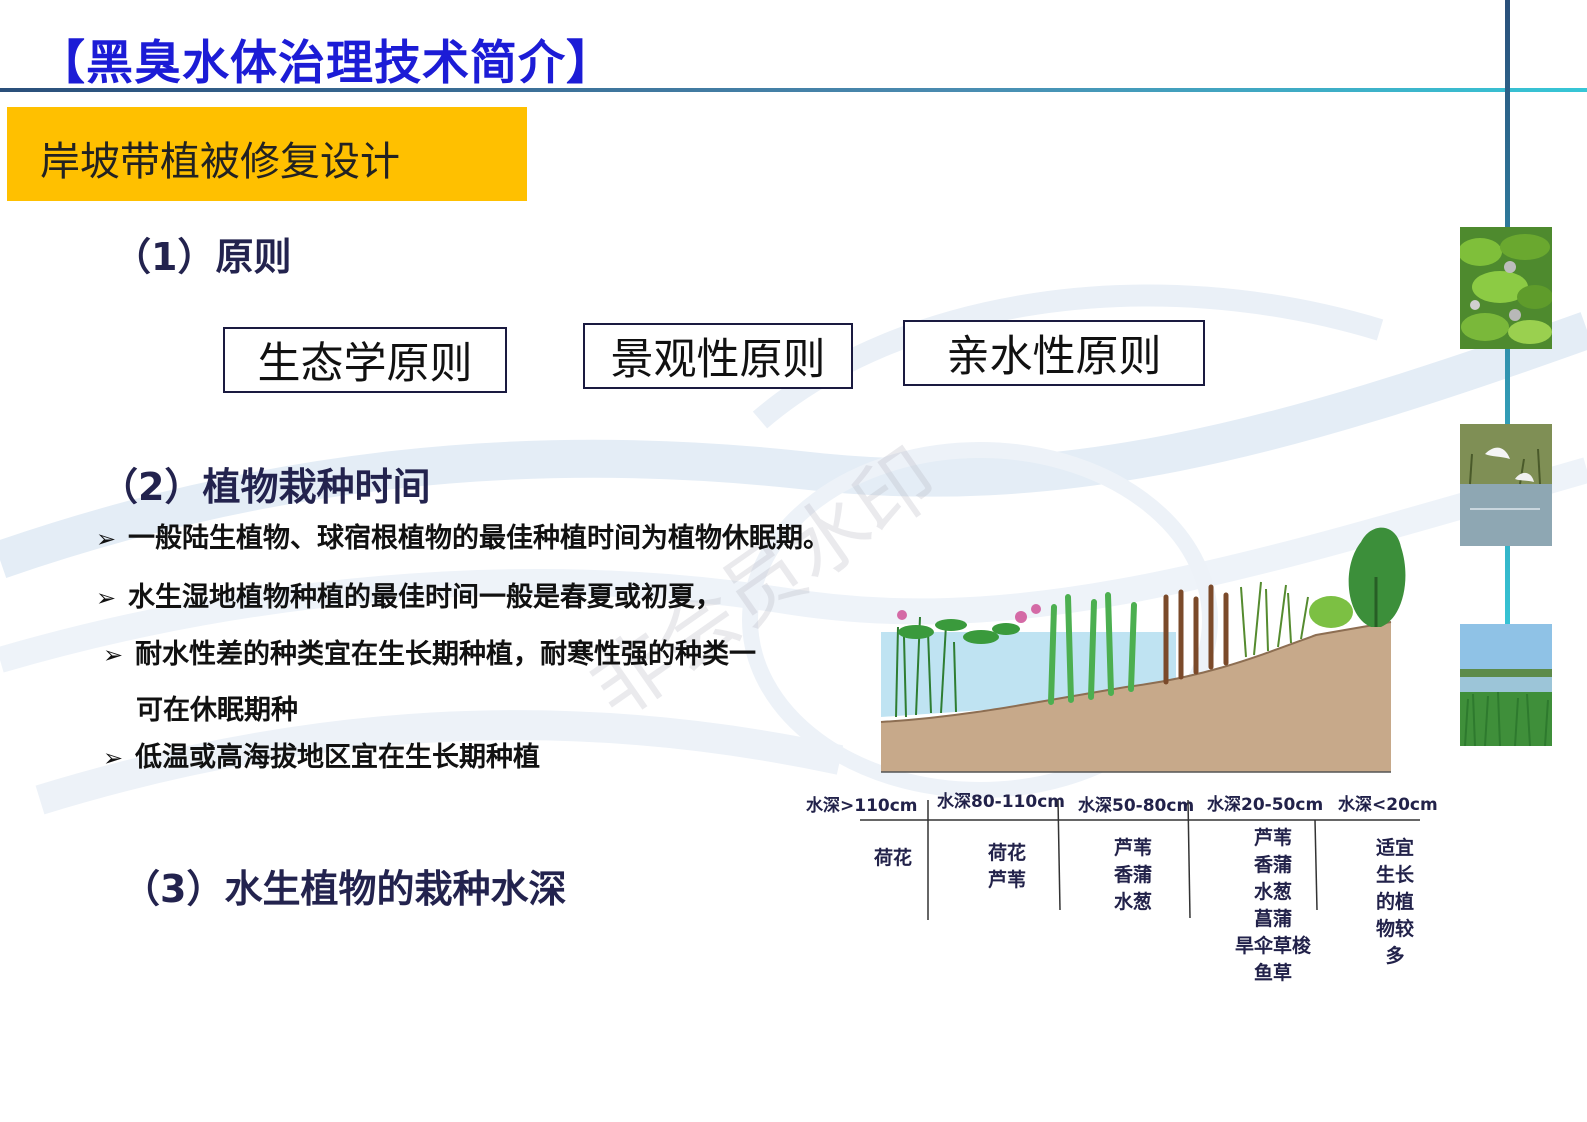 Image resolution: width=1587 pixels, height=1122 pixels. I want to click on plant-list-zone-1: 荷花, so click(893, 858).